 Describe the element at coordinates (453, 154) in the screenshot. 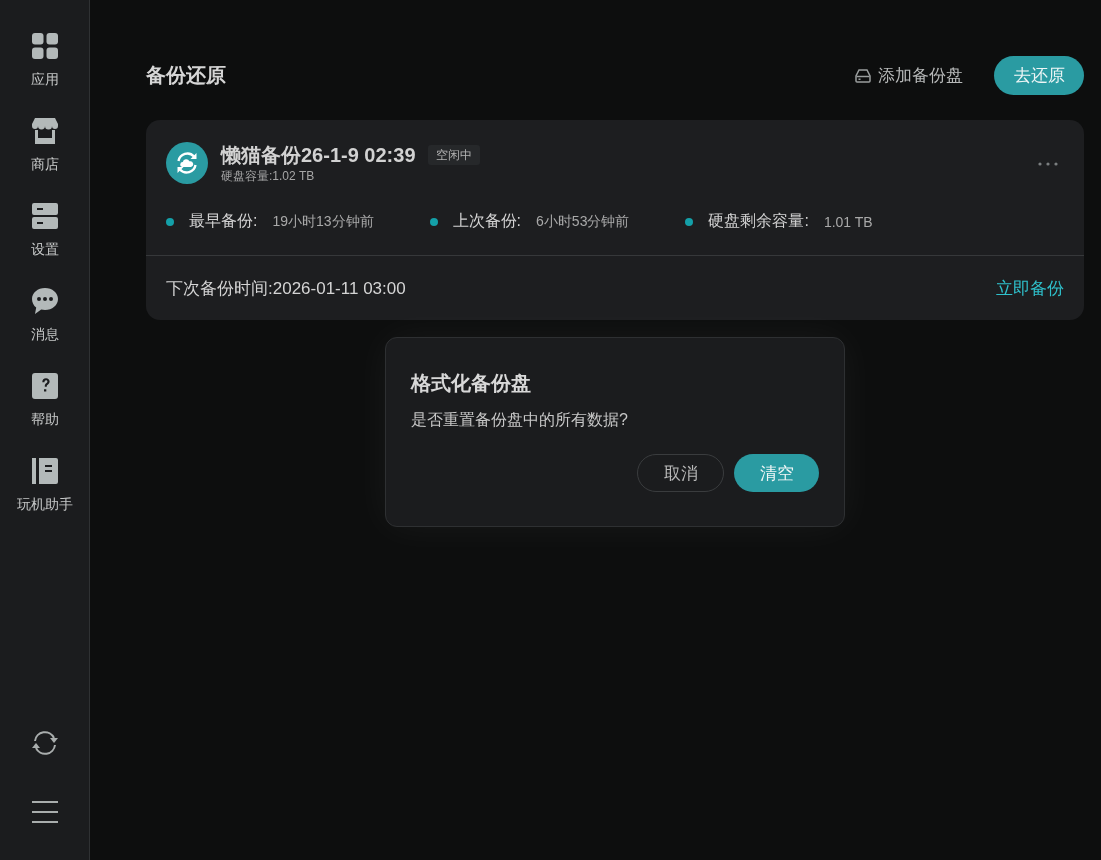

I see `status-badge: 空闲中` at that location.